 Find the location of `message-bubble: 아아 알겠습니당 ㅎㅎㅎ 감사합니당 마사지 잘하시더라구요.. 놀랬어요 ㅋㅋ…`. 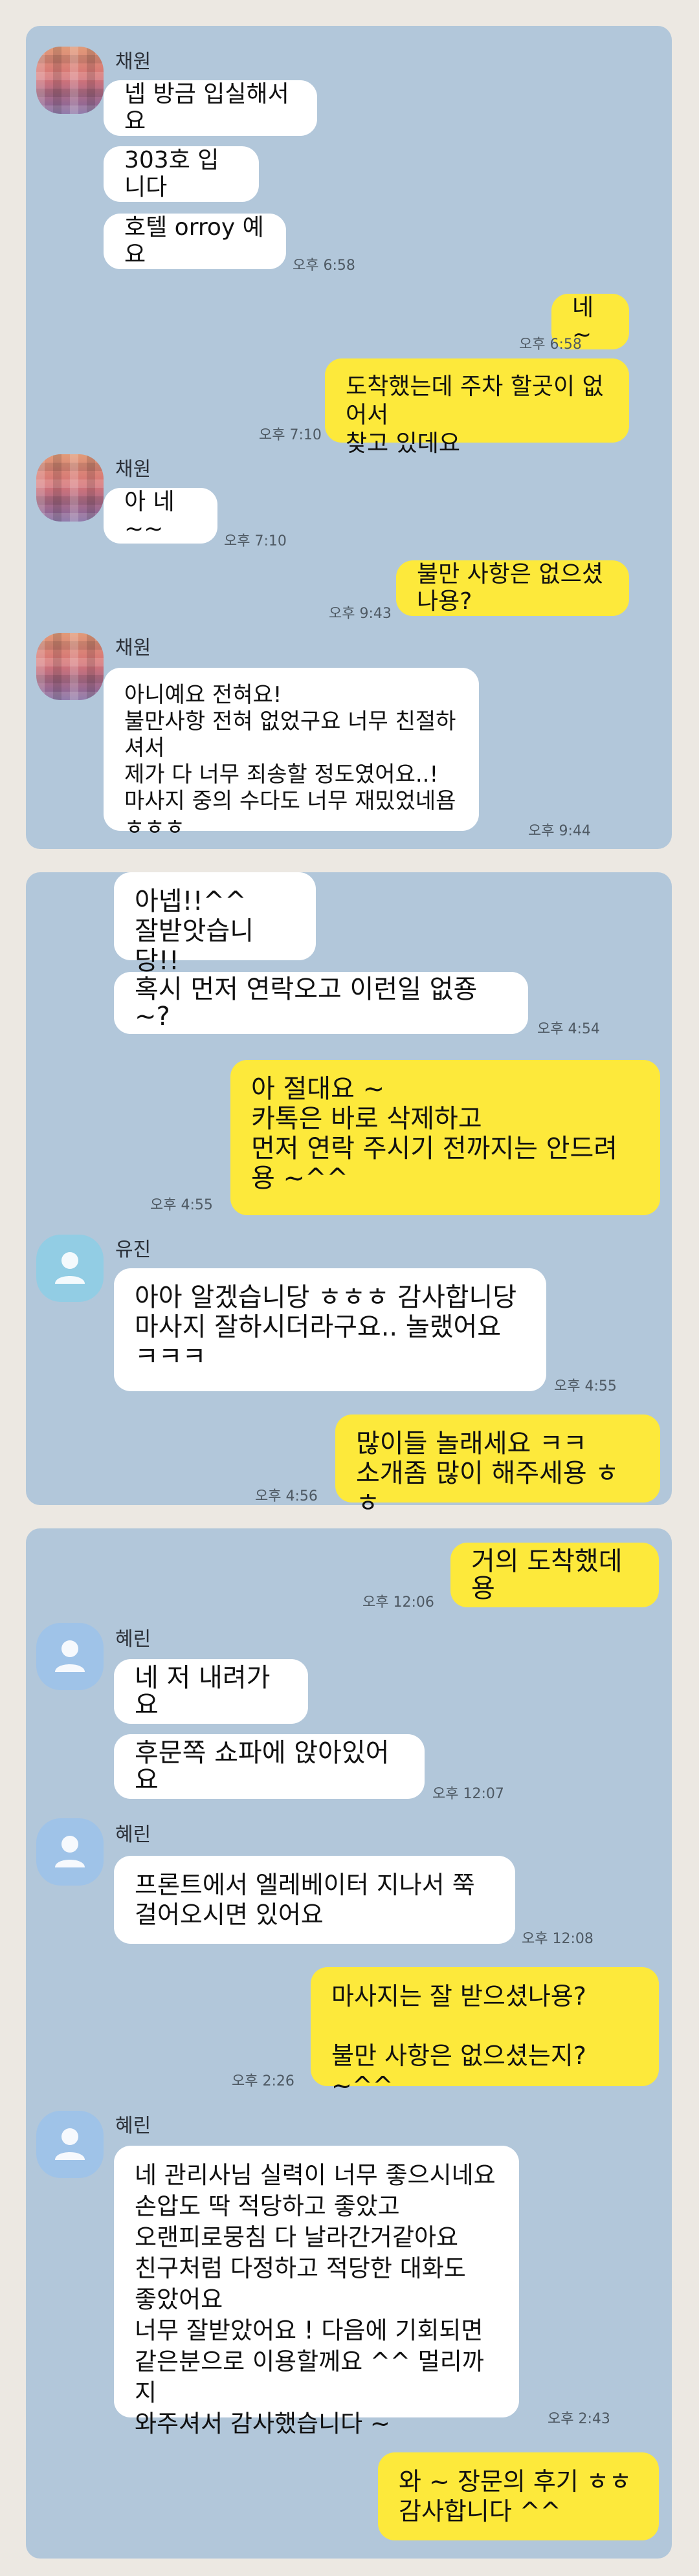

message-bubble: 아아 알겠습니당 ㅎㅎㅎ 감사합니당 마사지 잘하시더라구요.. 놀랬어요 ㅋㅋ… is located at coordinates (330, 1330).